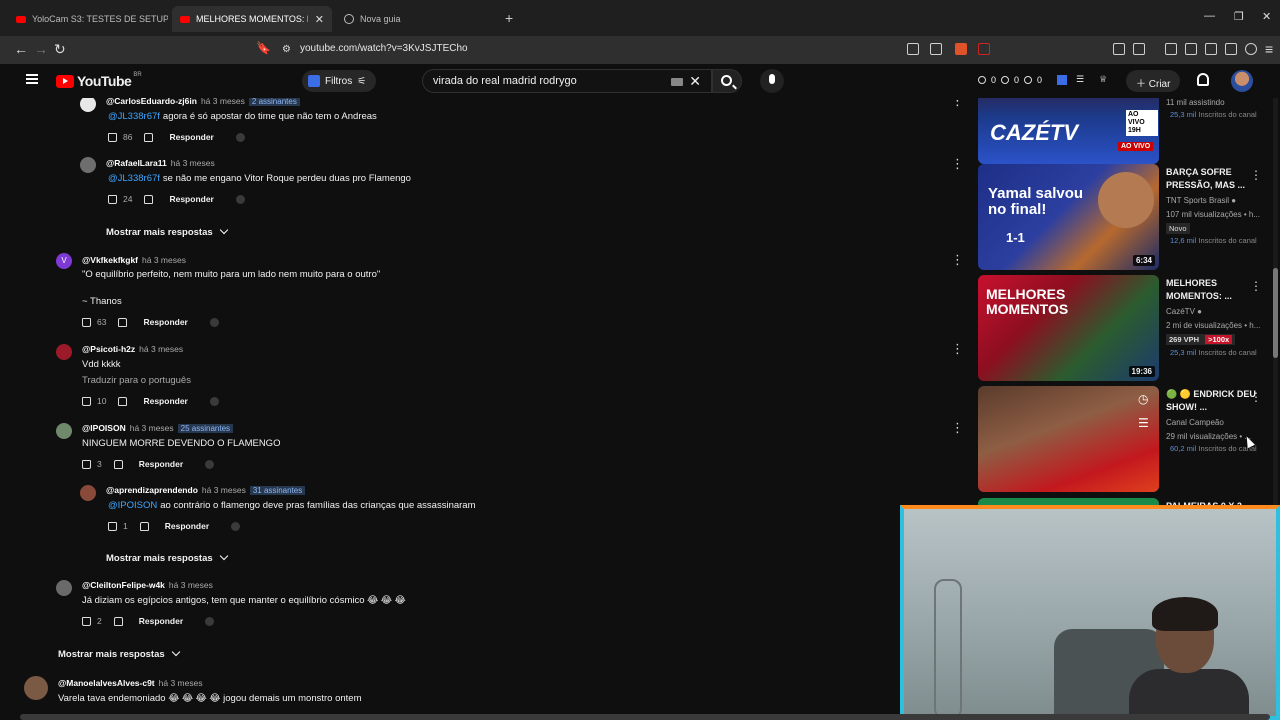 Image resolution: width=1280 pixels, height=720 pixels. I want to click on comment-author: @ManoelalvesAlves-c9t, so click(106, 683).